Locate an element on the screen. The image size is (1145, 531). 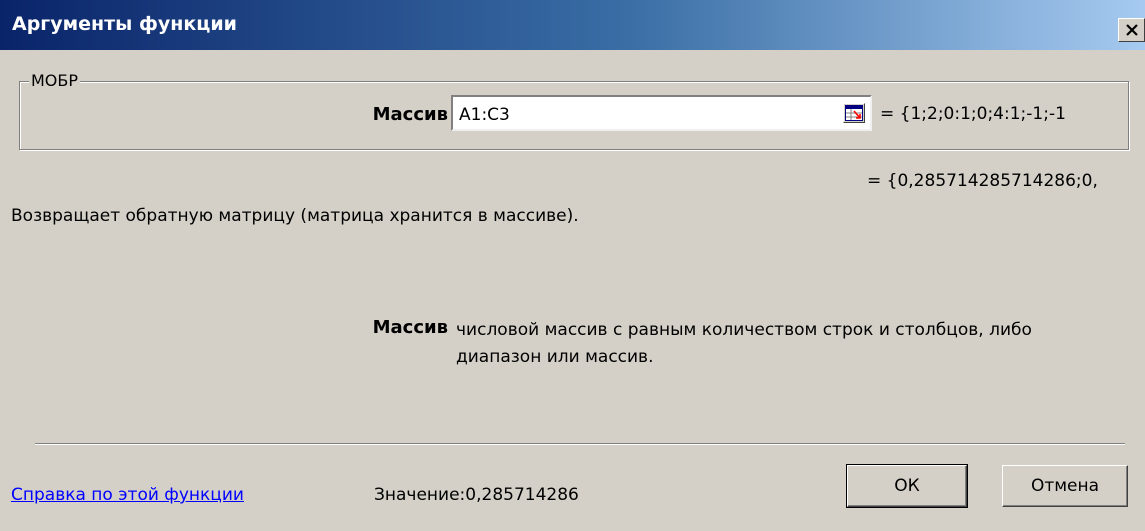
argument-input-value: A1:C3 is located at coordinates (484, 115).